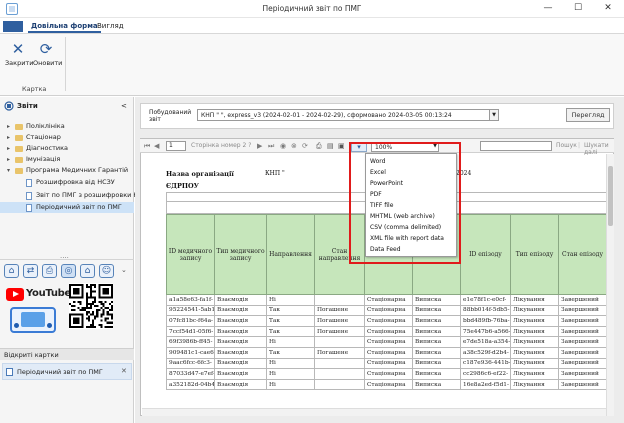  Describe the element at coordinates (68, 271) in the screenshot. I see `reports-quick-icon: ◎` at that location.